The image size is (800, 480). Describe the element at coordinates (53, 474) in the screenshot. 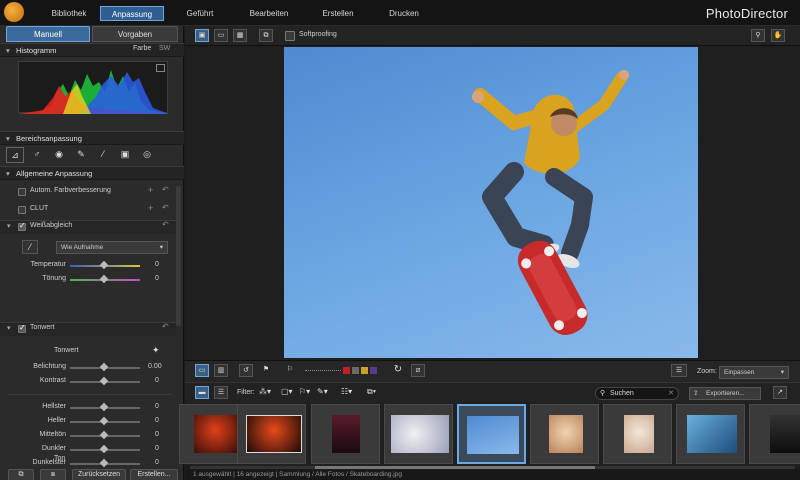

I see `copy-settings-icon: ⧈` at that location.